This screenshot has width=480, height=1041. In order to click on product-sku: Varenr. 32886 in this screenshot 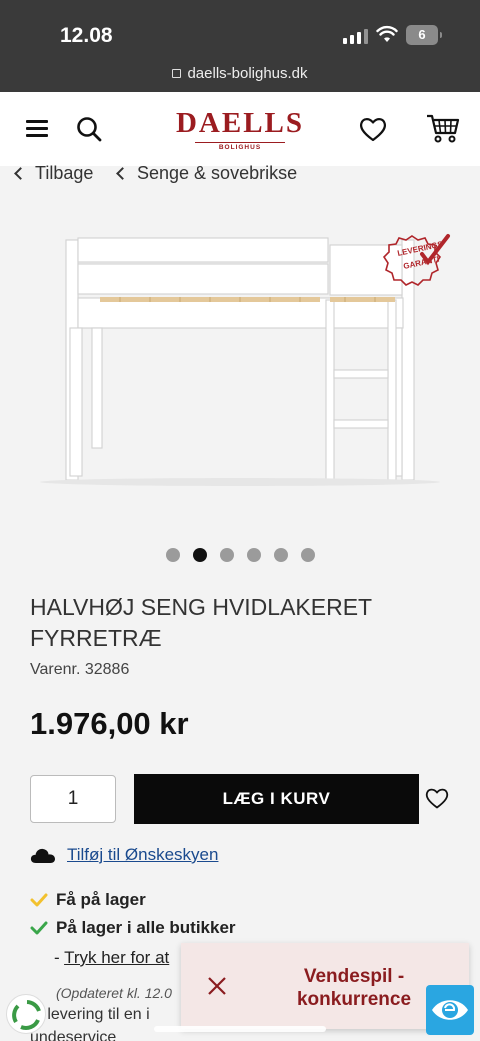, I will do `click(80, 669)`.